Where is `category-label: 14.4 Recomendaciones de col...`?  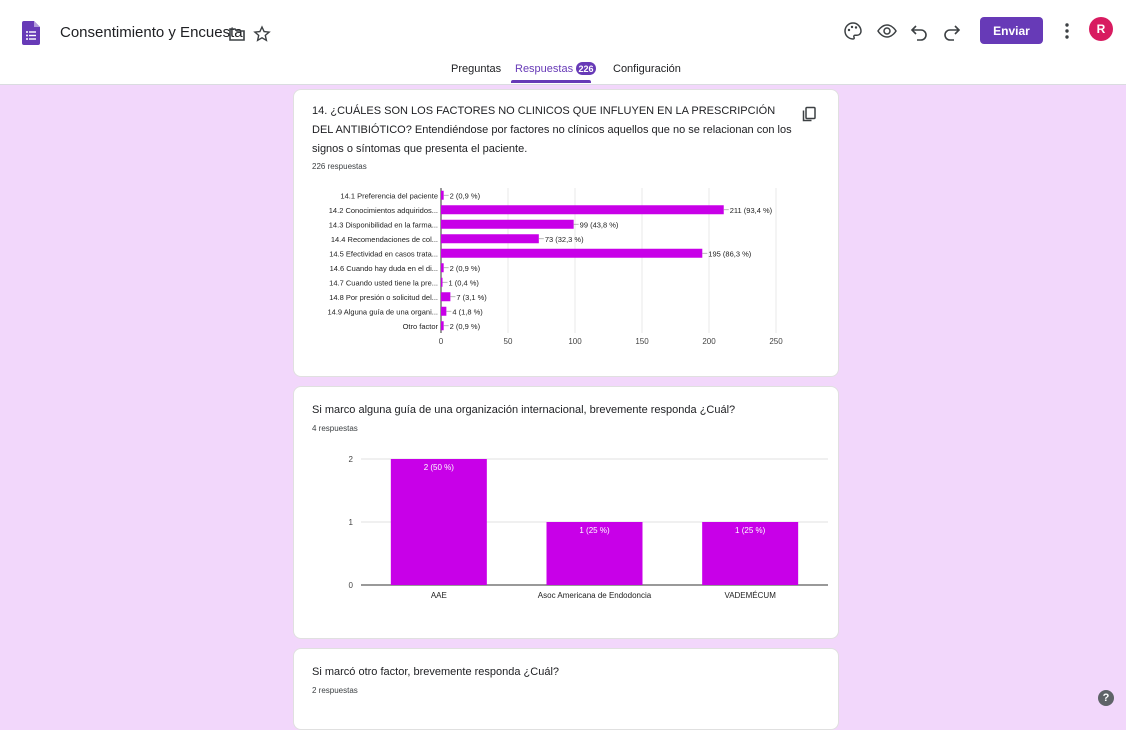 category-label: 14.4 Recomendaciones de col... is located at coordinates (384, 239).